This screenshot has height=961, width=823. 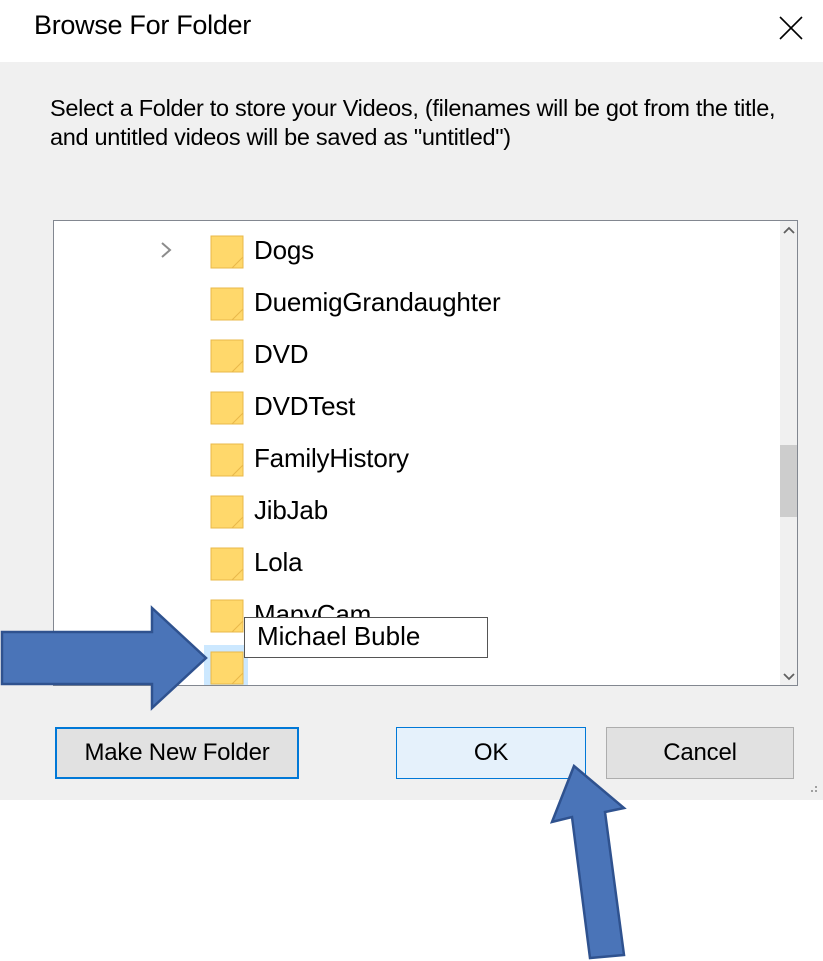 I want to click on tree-item-label: Lola, so click(x=278, y=562).